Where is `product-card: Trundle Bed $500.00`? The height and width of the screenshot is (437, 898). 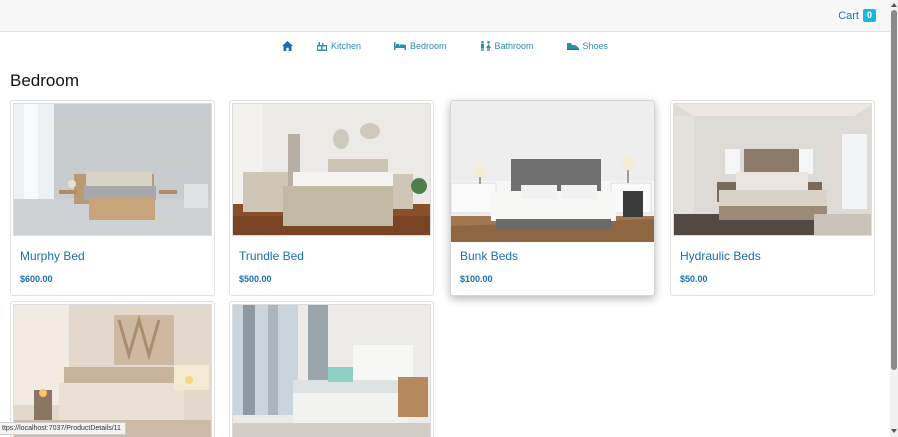 product-card: Trundle Bed $500.00 is located at coordinates (331, 198).